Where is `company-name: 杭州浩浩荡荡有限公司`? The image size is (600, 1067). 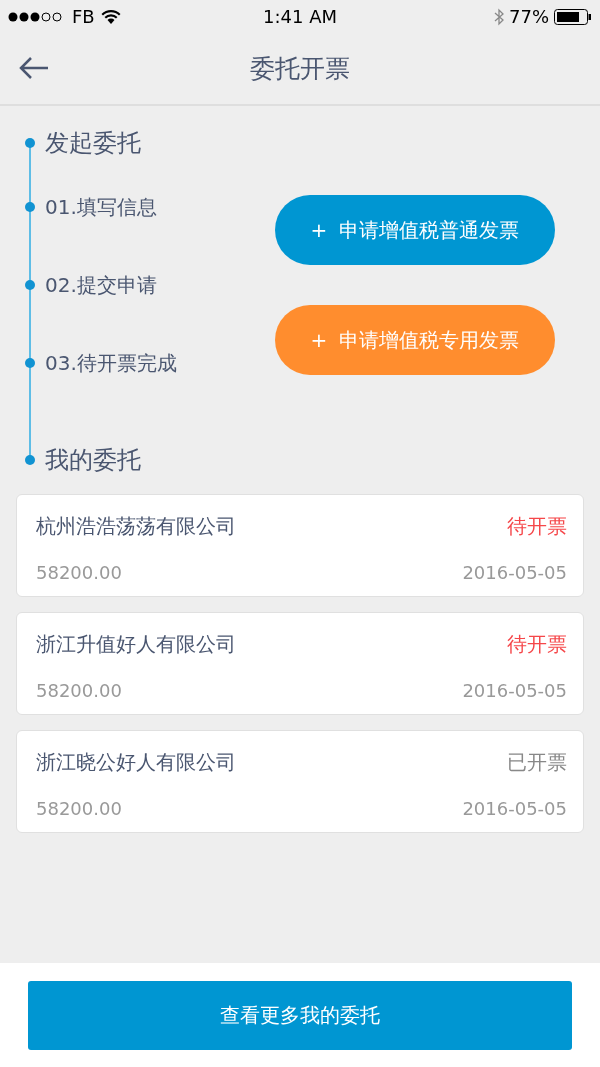 company-name: 杭州浩浩荡荡有限公司 is located at coordinates (136, 526).